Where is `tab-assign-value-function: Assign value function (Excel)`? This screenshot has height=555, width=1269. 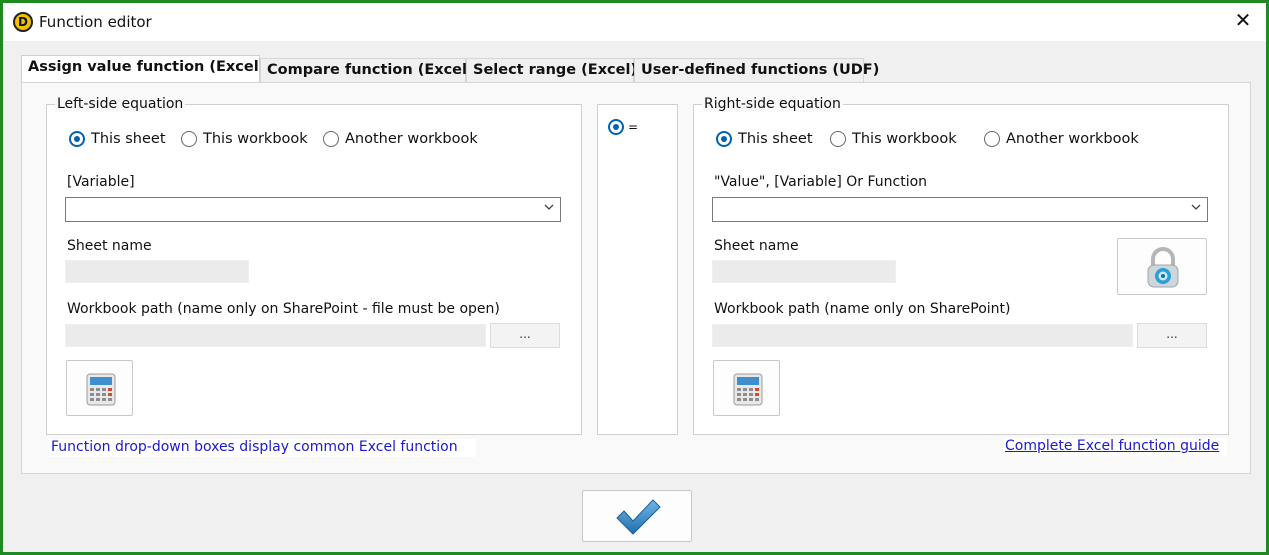 tab-assign-value-function: Assign value function (Excel) is located at coordinates (143, 69).